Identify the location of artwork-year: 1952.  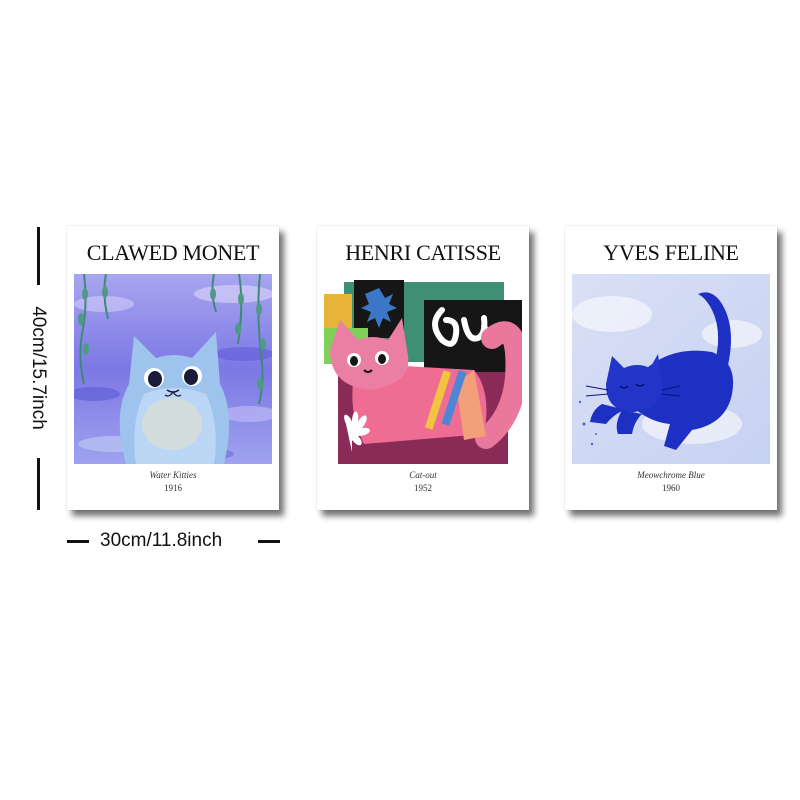
(423, 488).